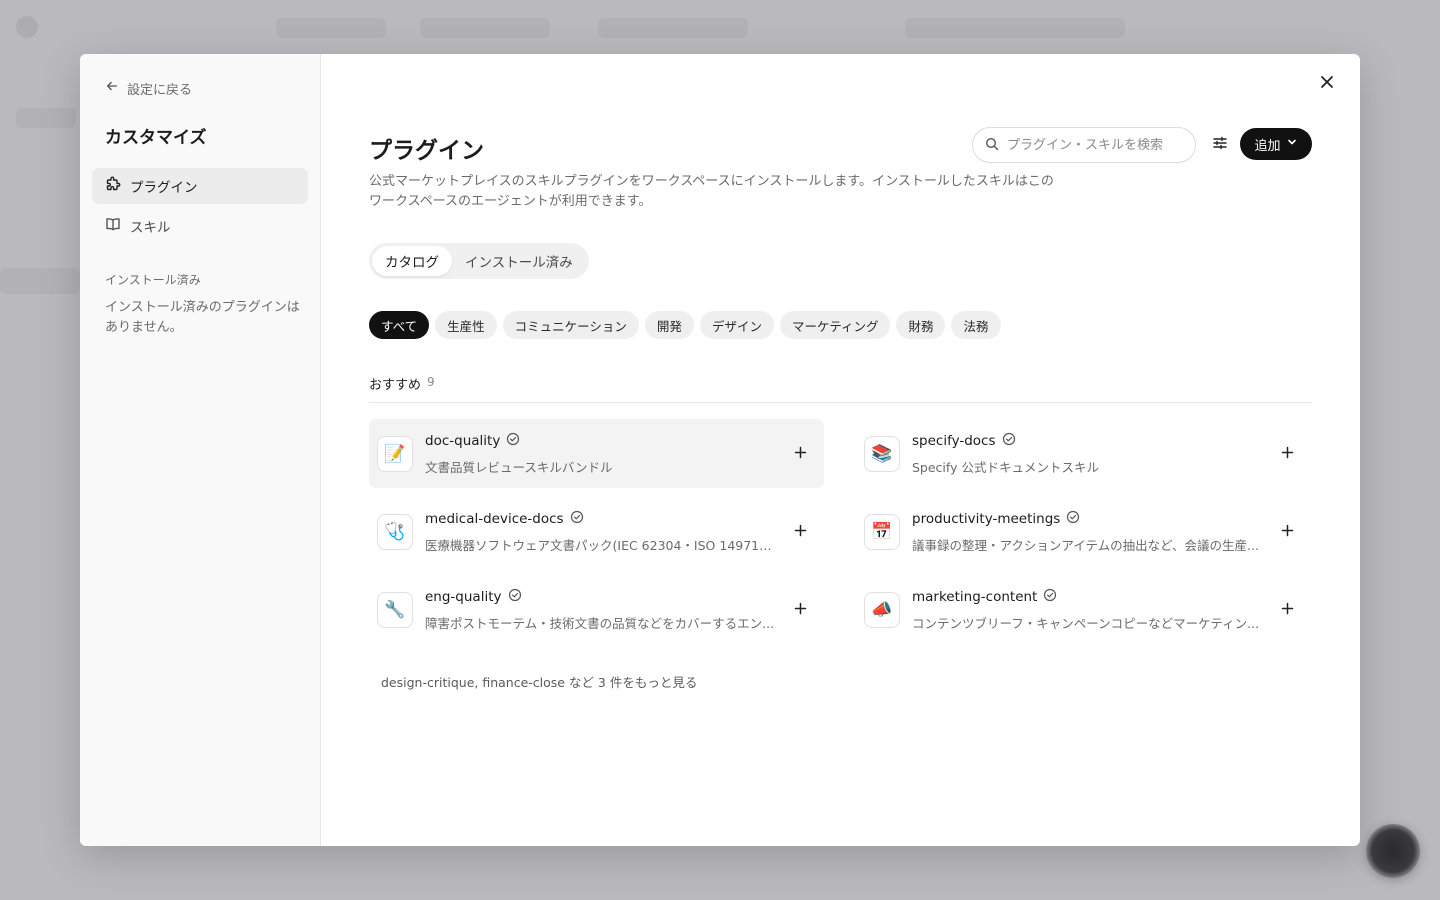 The image size is (1440, 900). I want to click on recommended-section-header: おすすめ 9, so click(840, 388).